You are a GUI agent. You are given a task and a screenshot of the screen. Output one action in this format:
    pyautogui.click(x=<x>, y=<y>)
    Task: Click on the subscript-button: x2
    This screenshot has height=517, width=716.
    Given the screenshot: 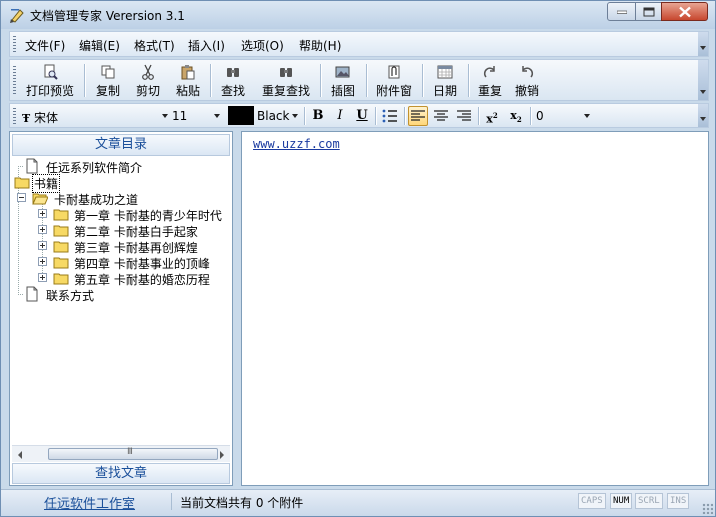 What is the action you would take?
    pyautogui.click(x=516, y=116)
    